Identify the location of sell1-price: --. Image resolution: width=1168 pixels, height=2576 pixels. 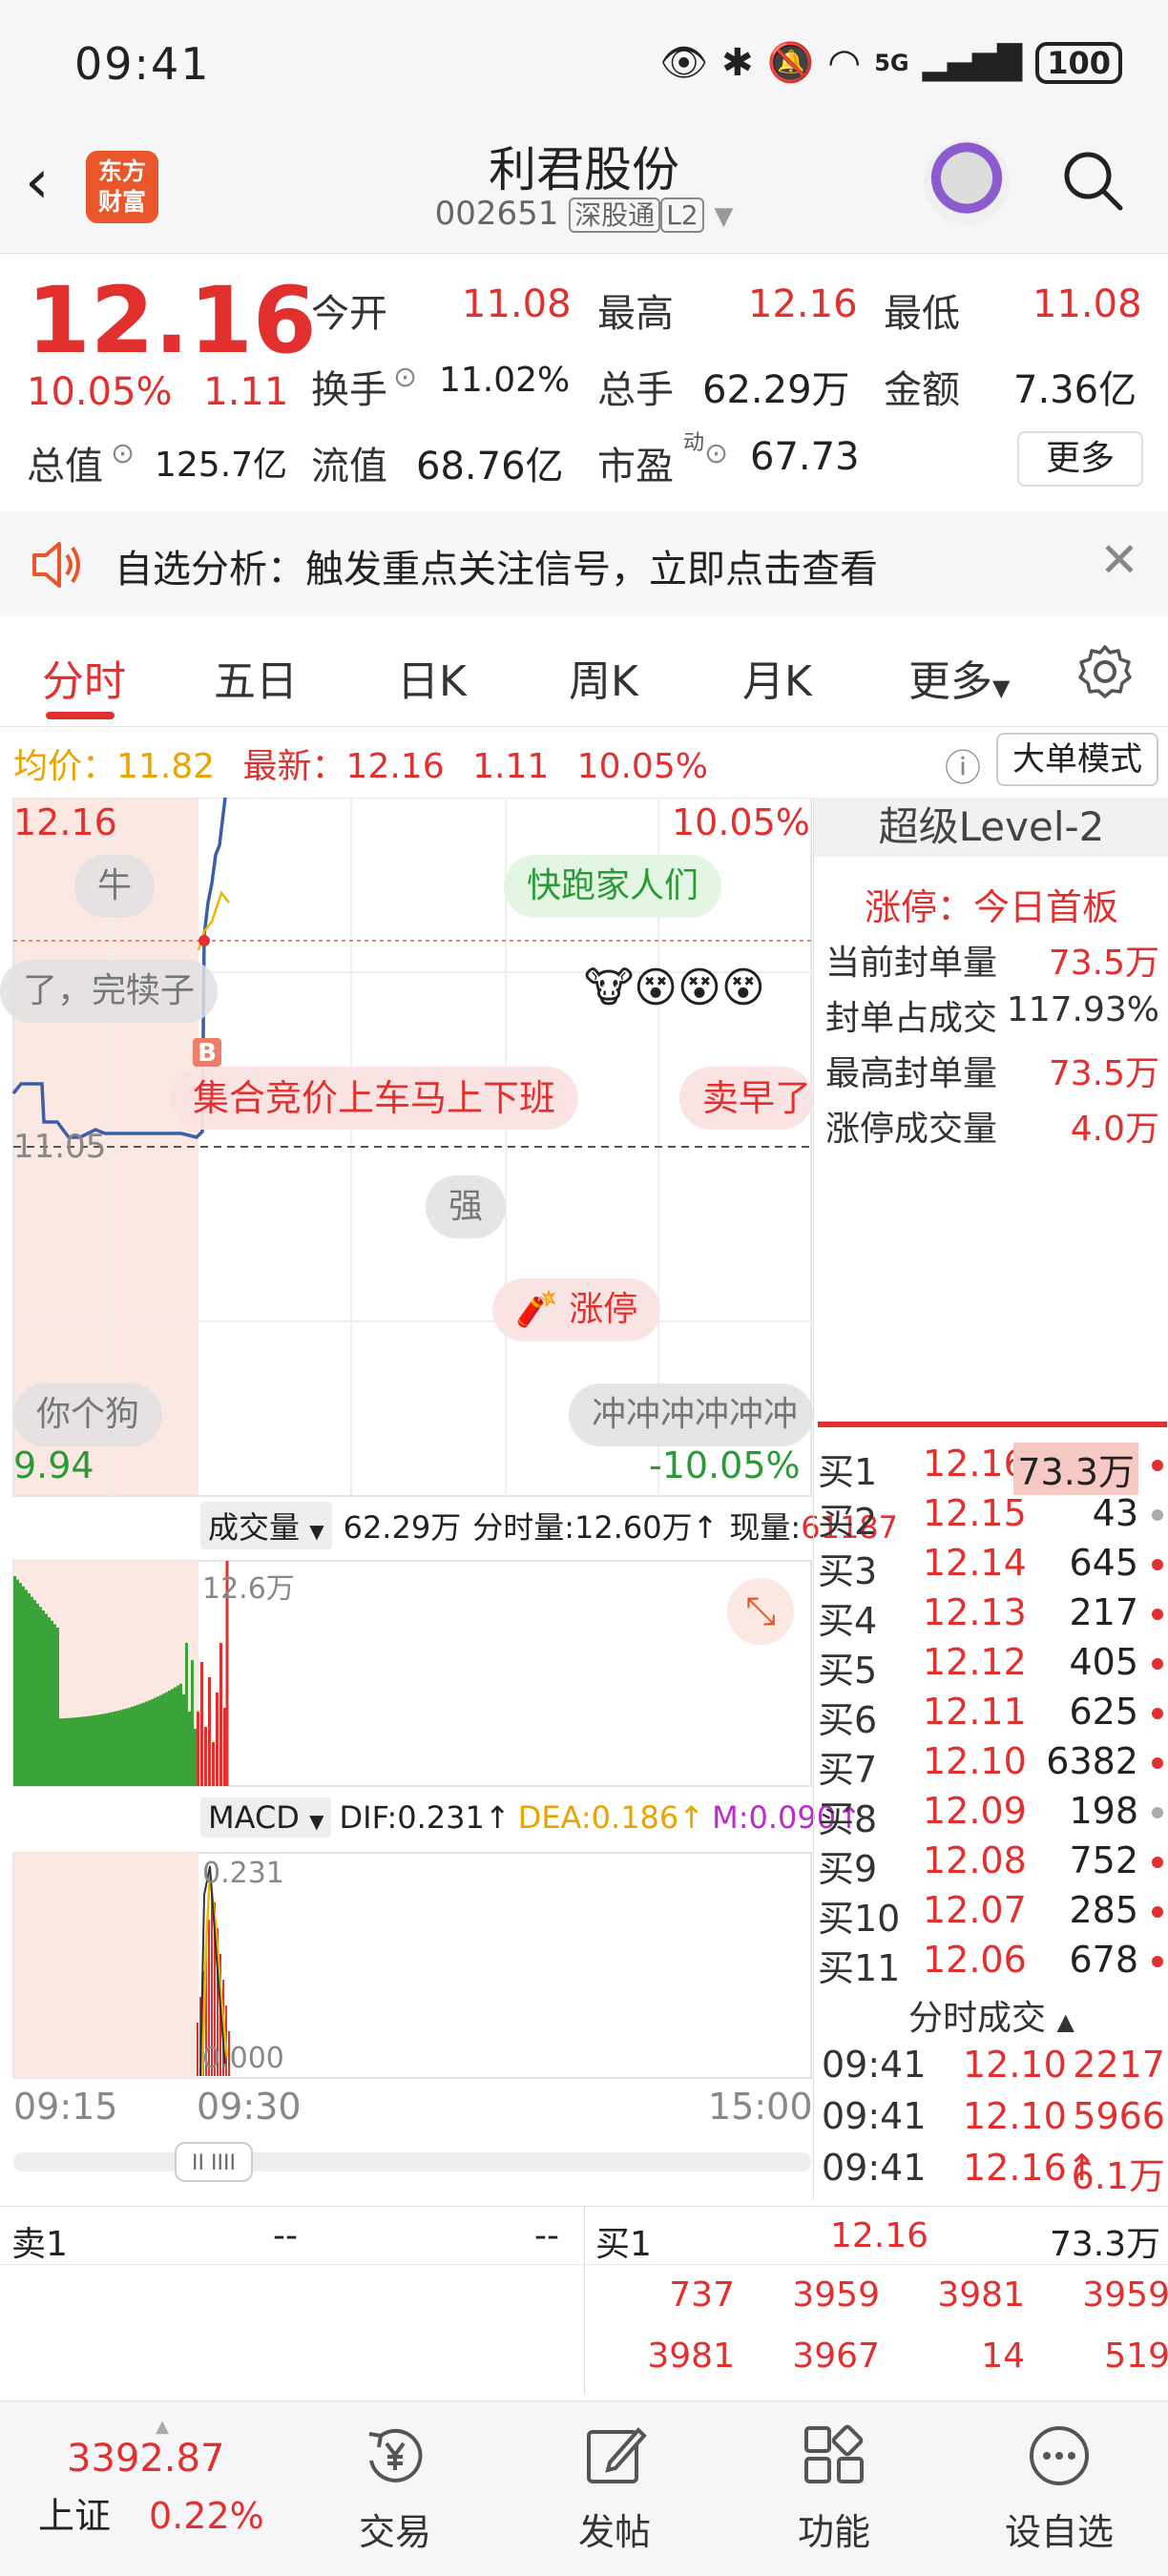
(285, 2235).